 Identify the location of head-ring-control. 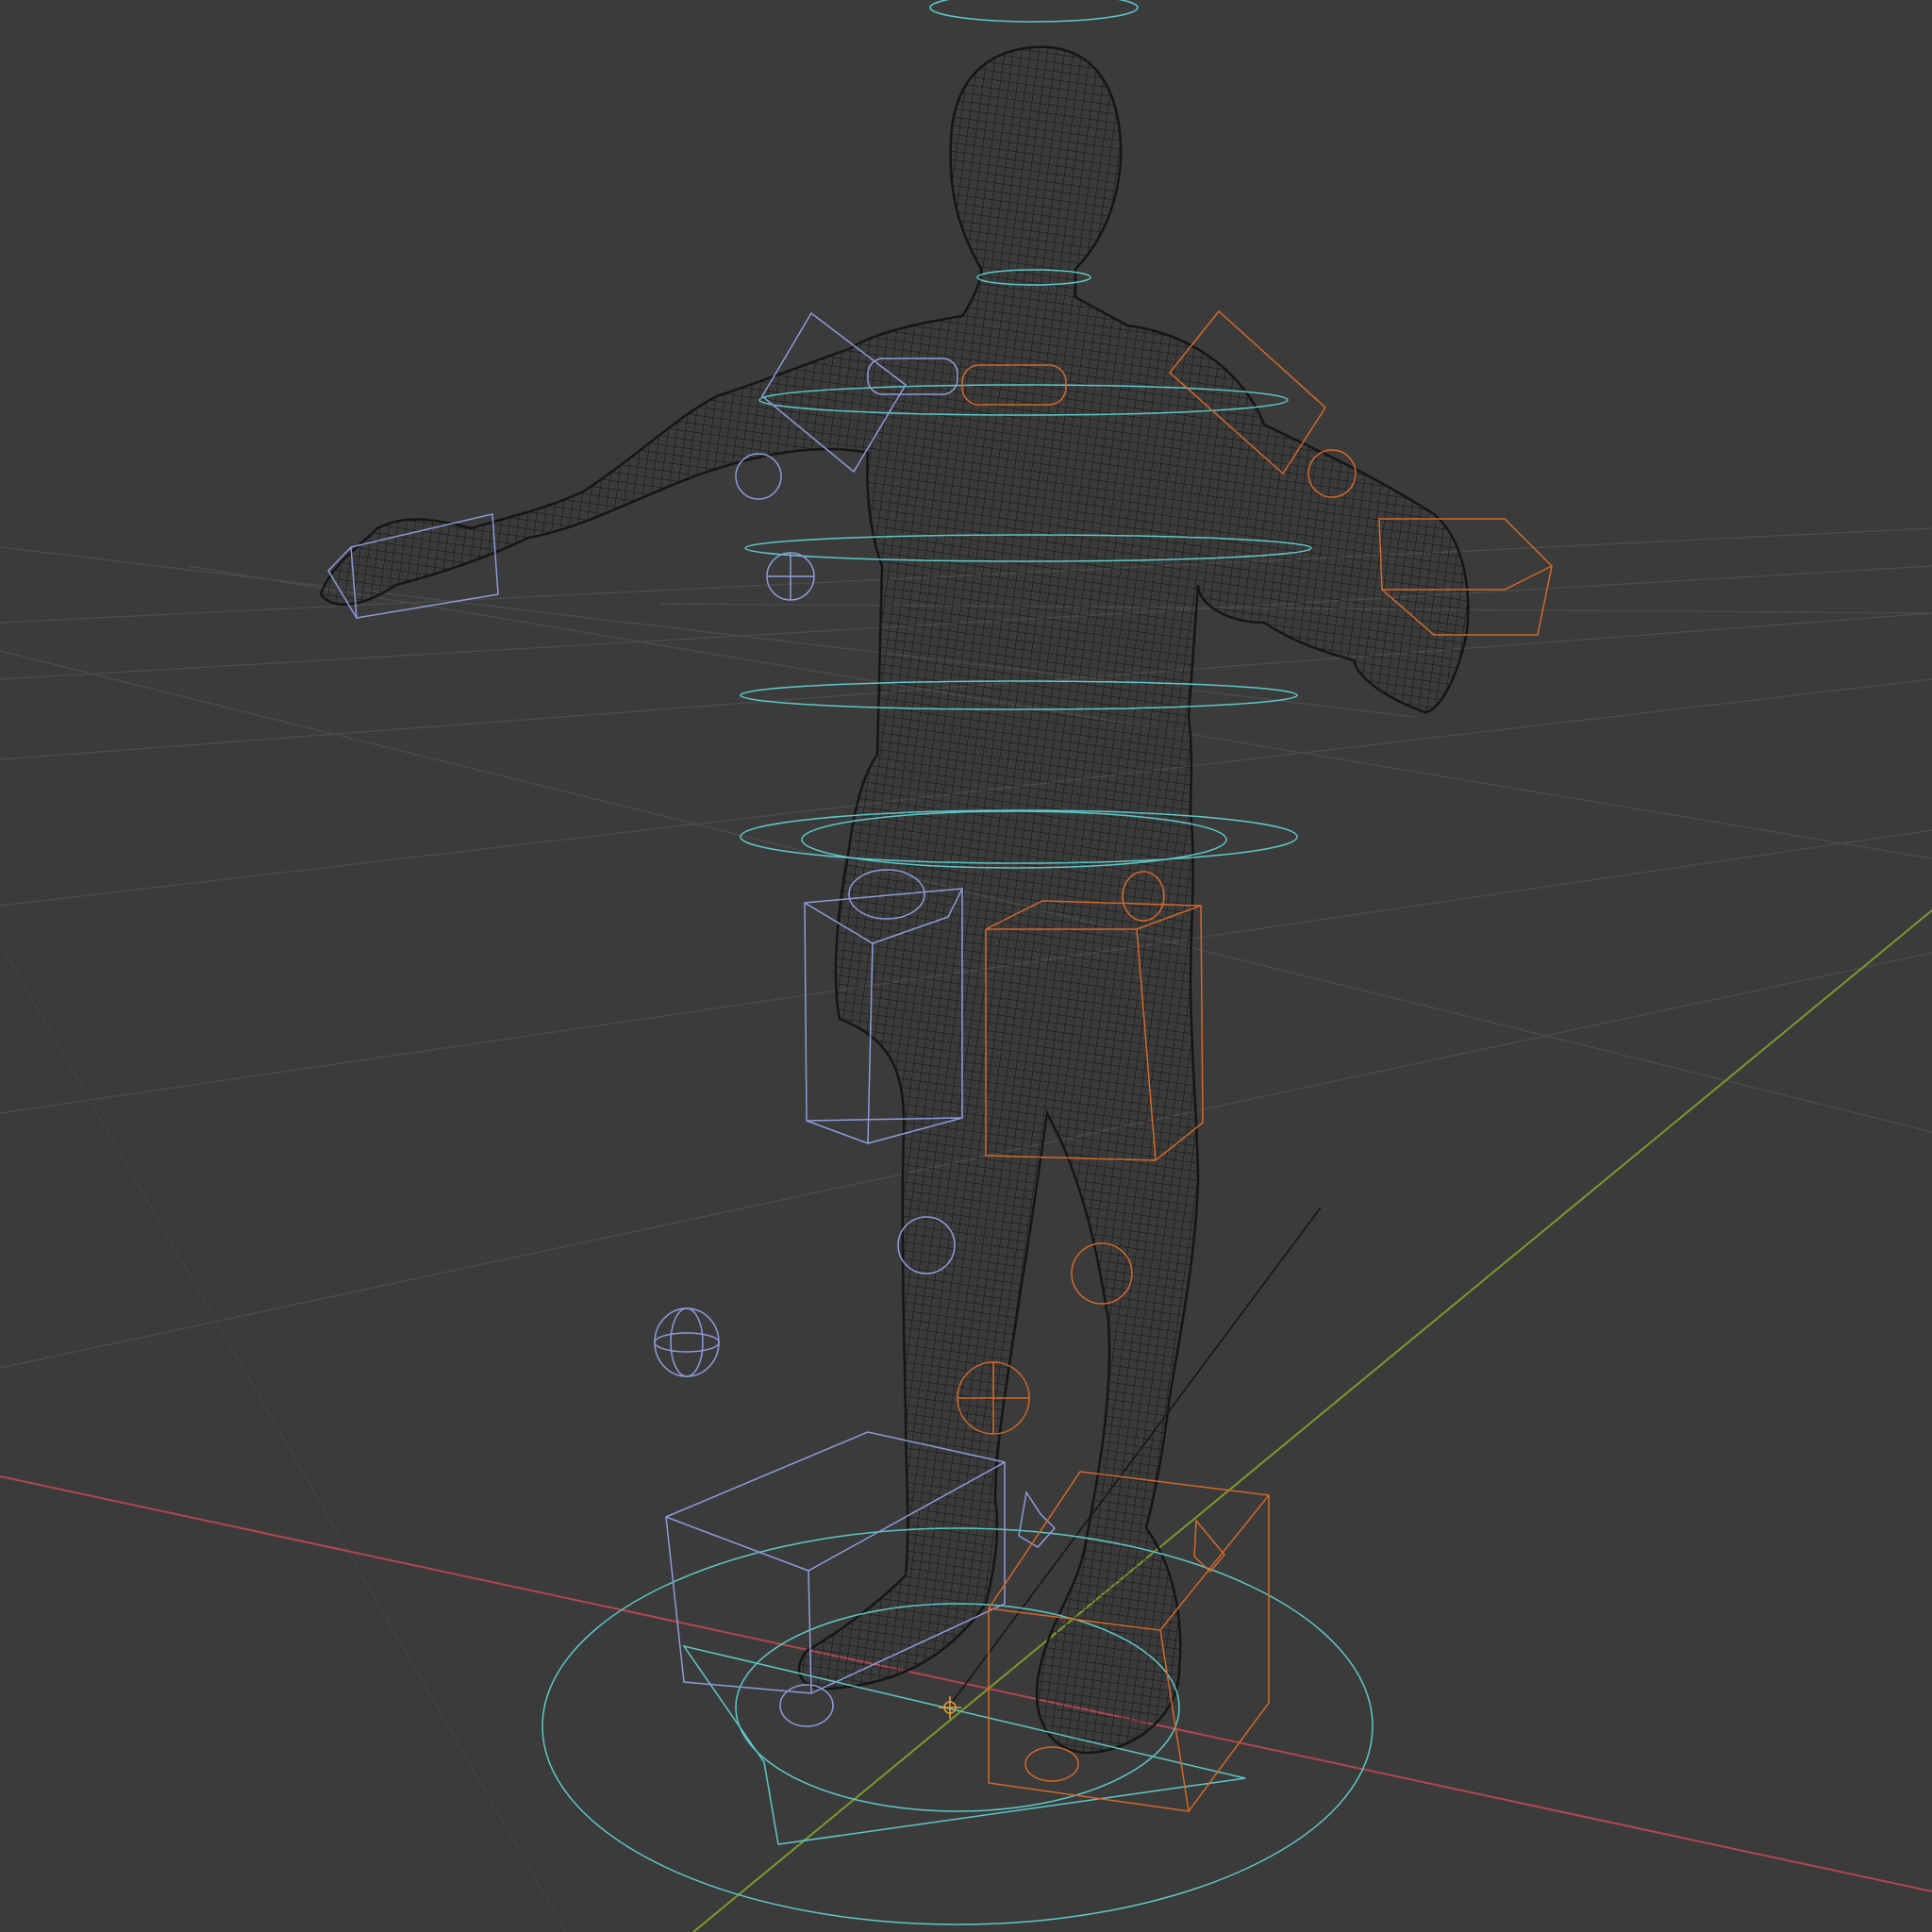
(1034, 12).